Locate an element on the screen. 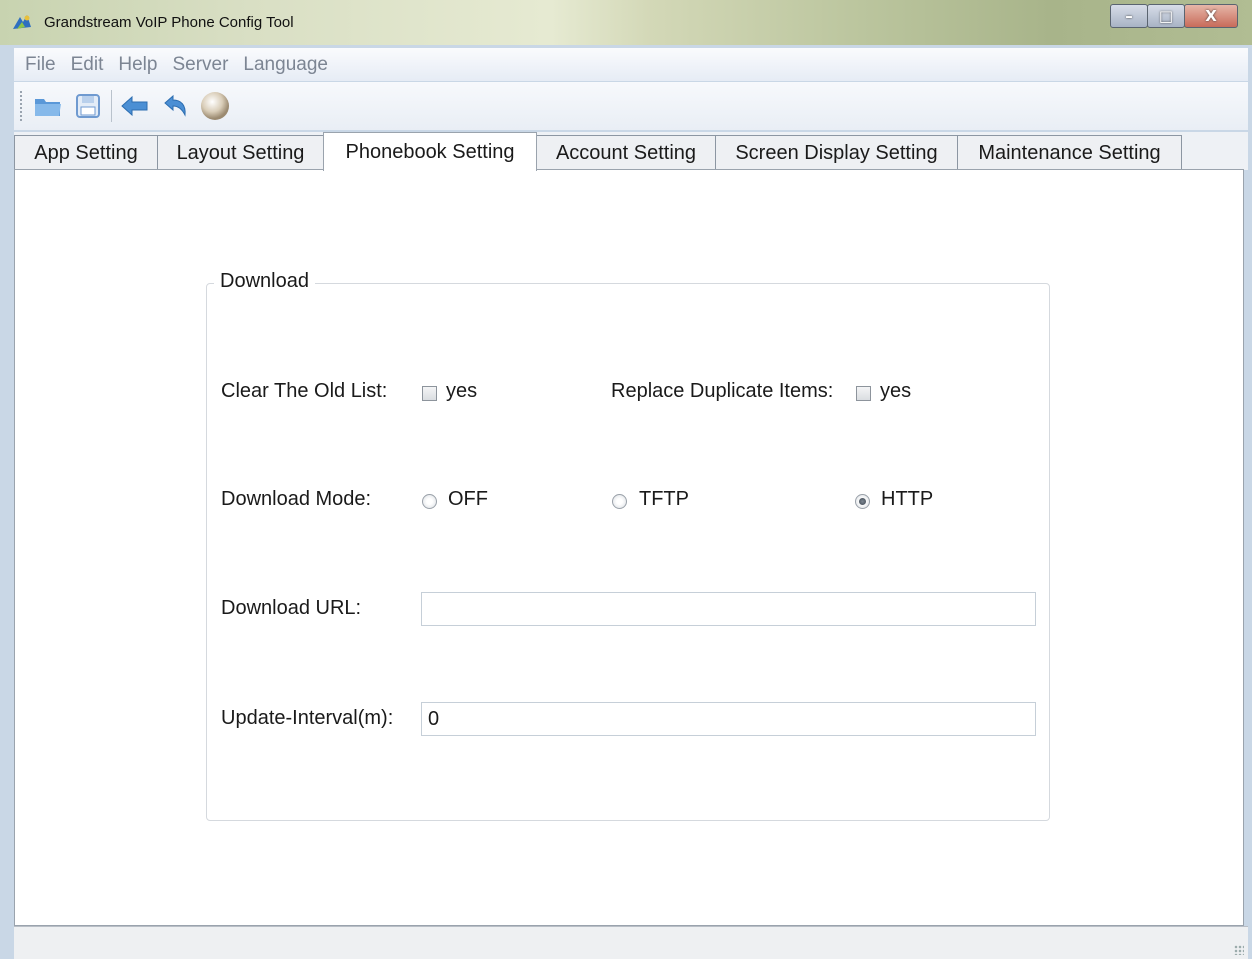  clear-old-list-label: Clear The Old List: is located at coordinates (304, 391).